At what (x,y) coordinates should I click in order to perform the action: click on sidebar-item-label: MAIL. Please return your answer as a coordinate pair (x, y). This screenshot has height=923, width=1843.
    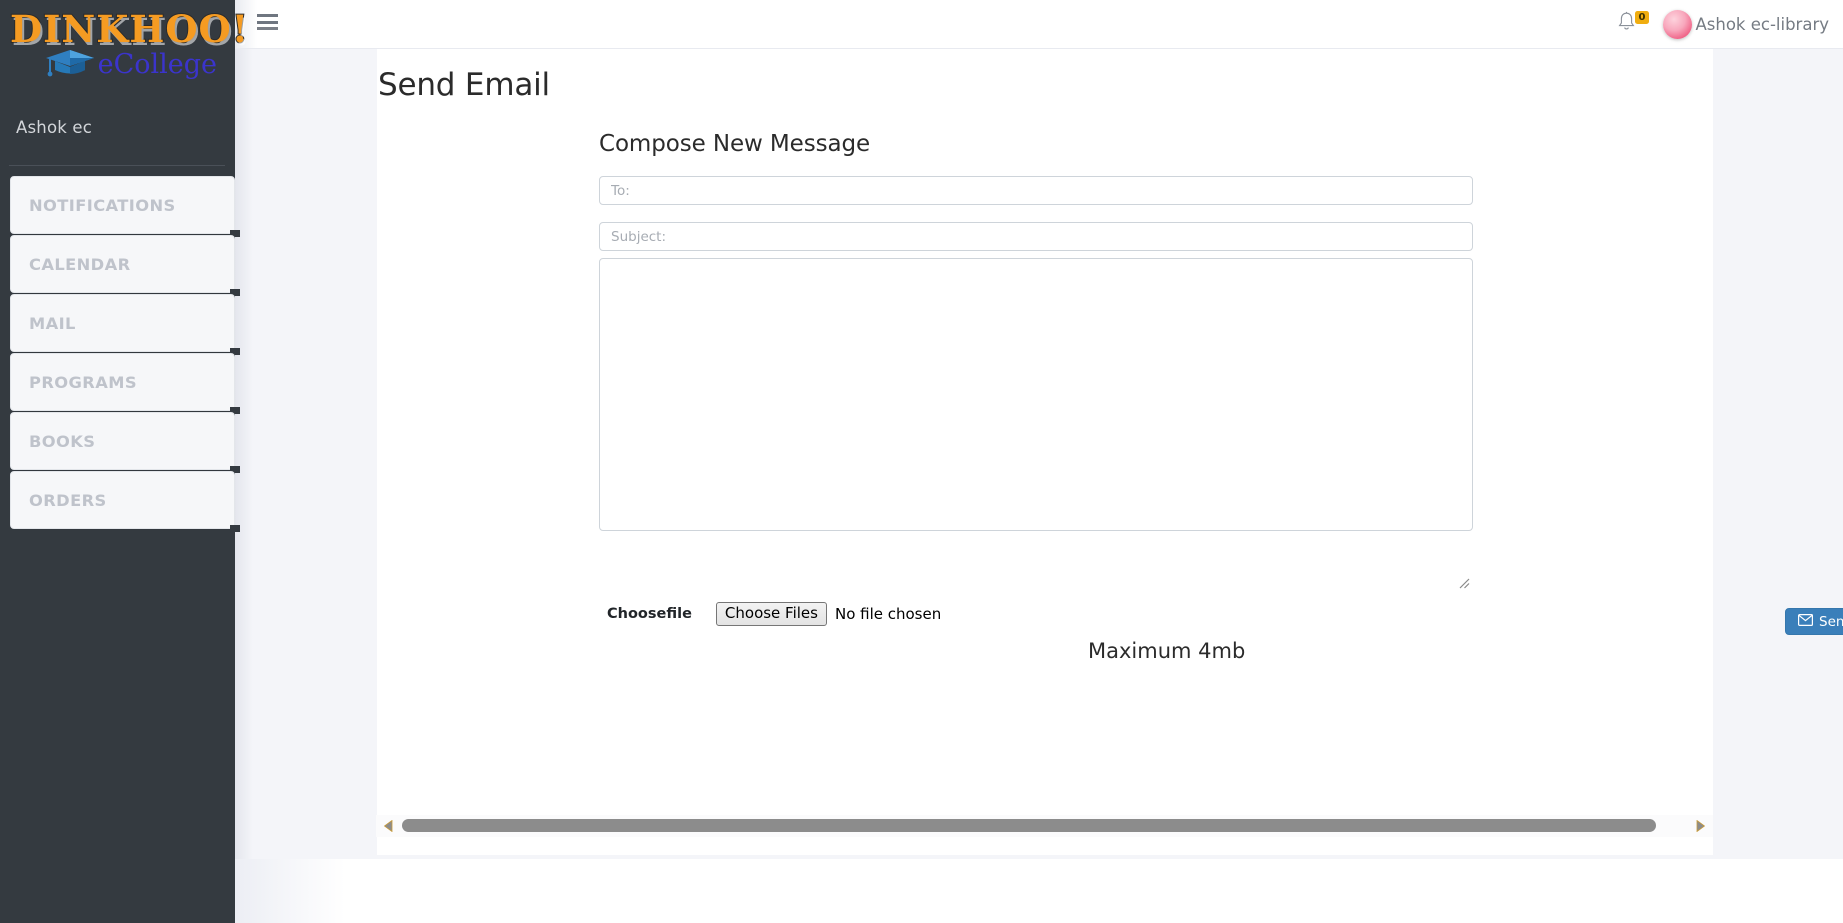
    Looking at the image, I should click on (52, 323).